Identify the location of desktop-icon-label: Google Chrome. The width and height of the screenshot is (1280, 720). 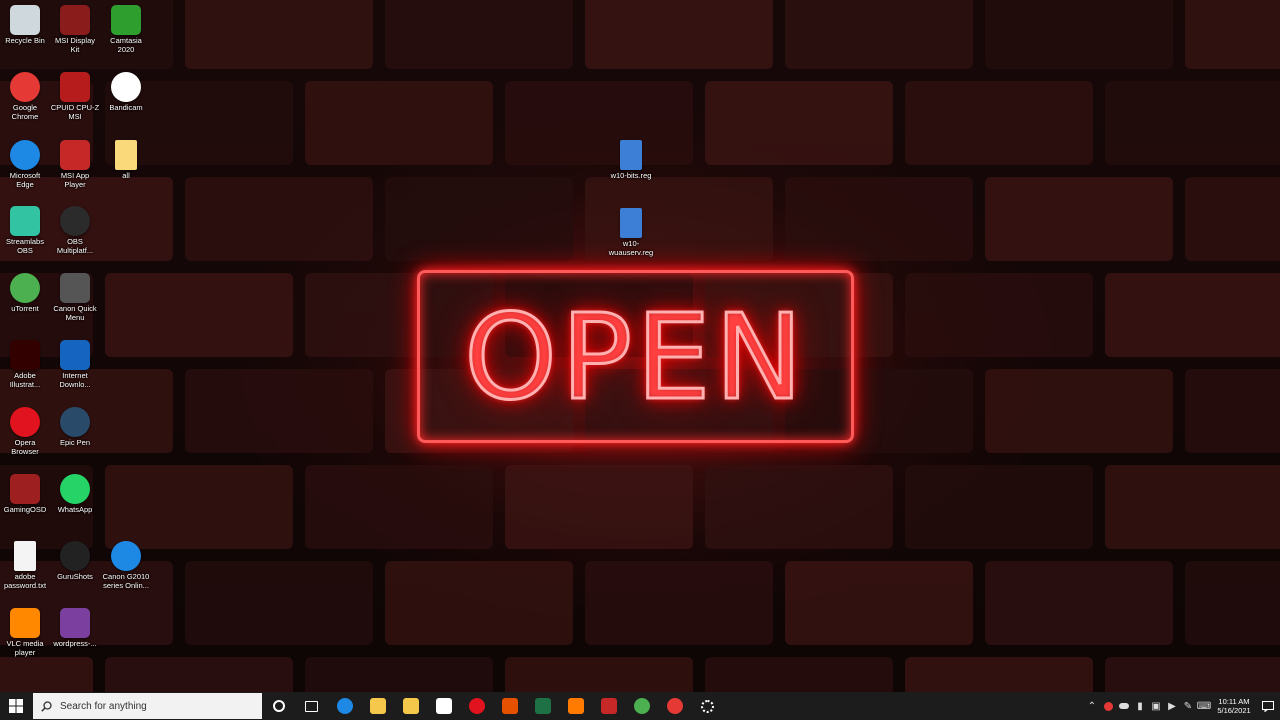
(25, 112).